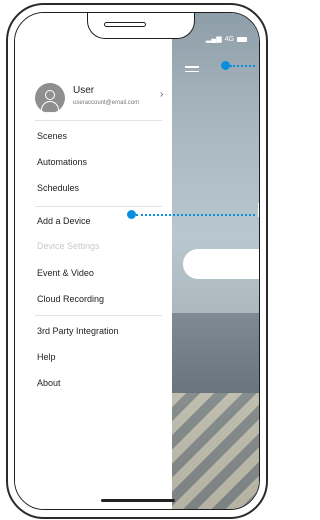  What do you see at coordinates (68, 246) in the screenshot?
I see `menu-item-device-settings: Device Settings` at bounding box center [68, 246].